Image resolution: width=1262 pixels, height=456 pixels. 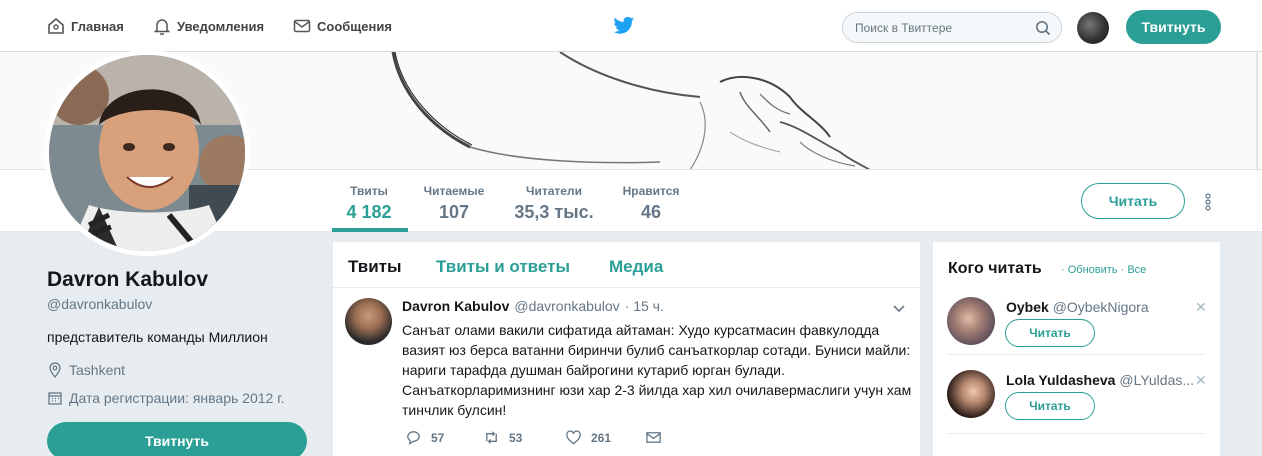 What do you see at coordinates (1136, 270) in the screenshot?
I see `view-all-link: Все` at bounding box center [1136, 270].